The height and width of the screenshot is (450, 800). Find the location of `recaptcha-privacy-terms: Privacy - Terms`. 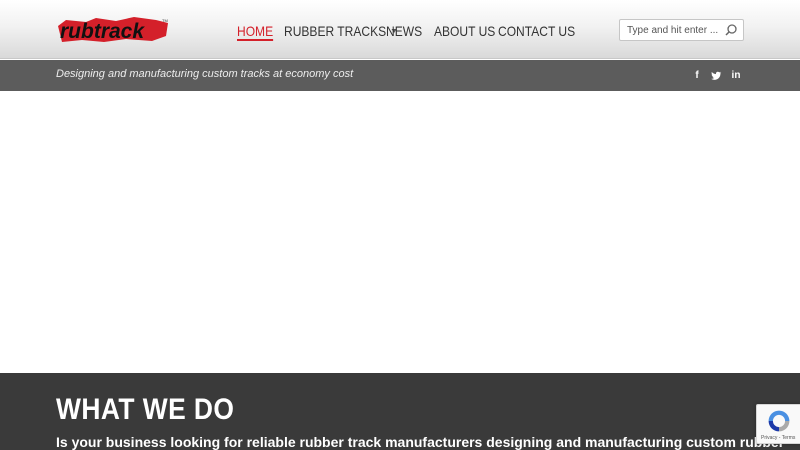

recaptcha-privacy-terms: Privacy - Terms is located at coordinates (778, 438).